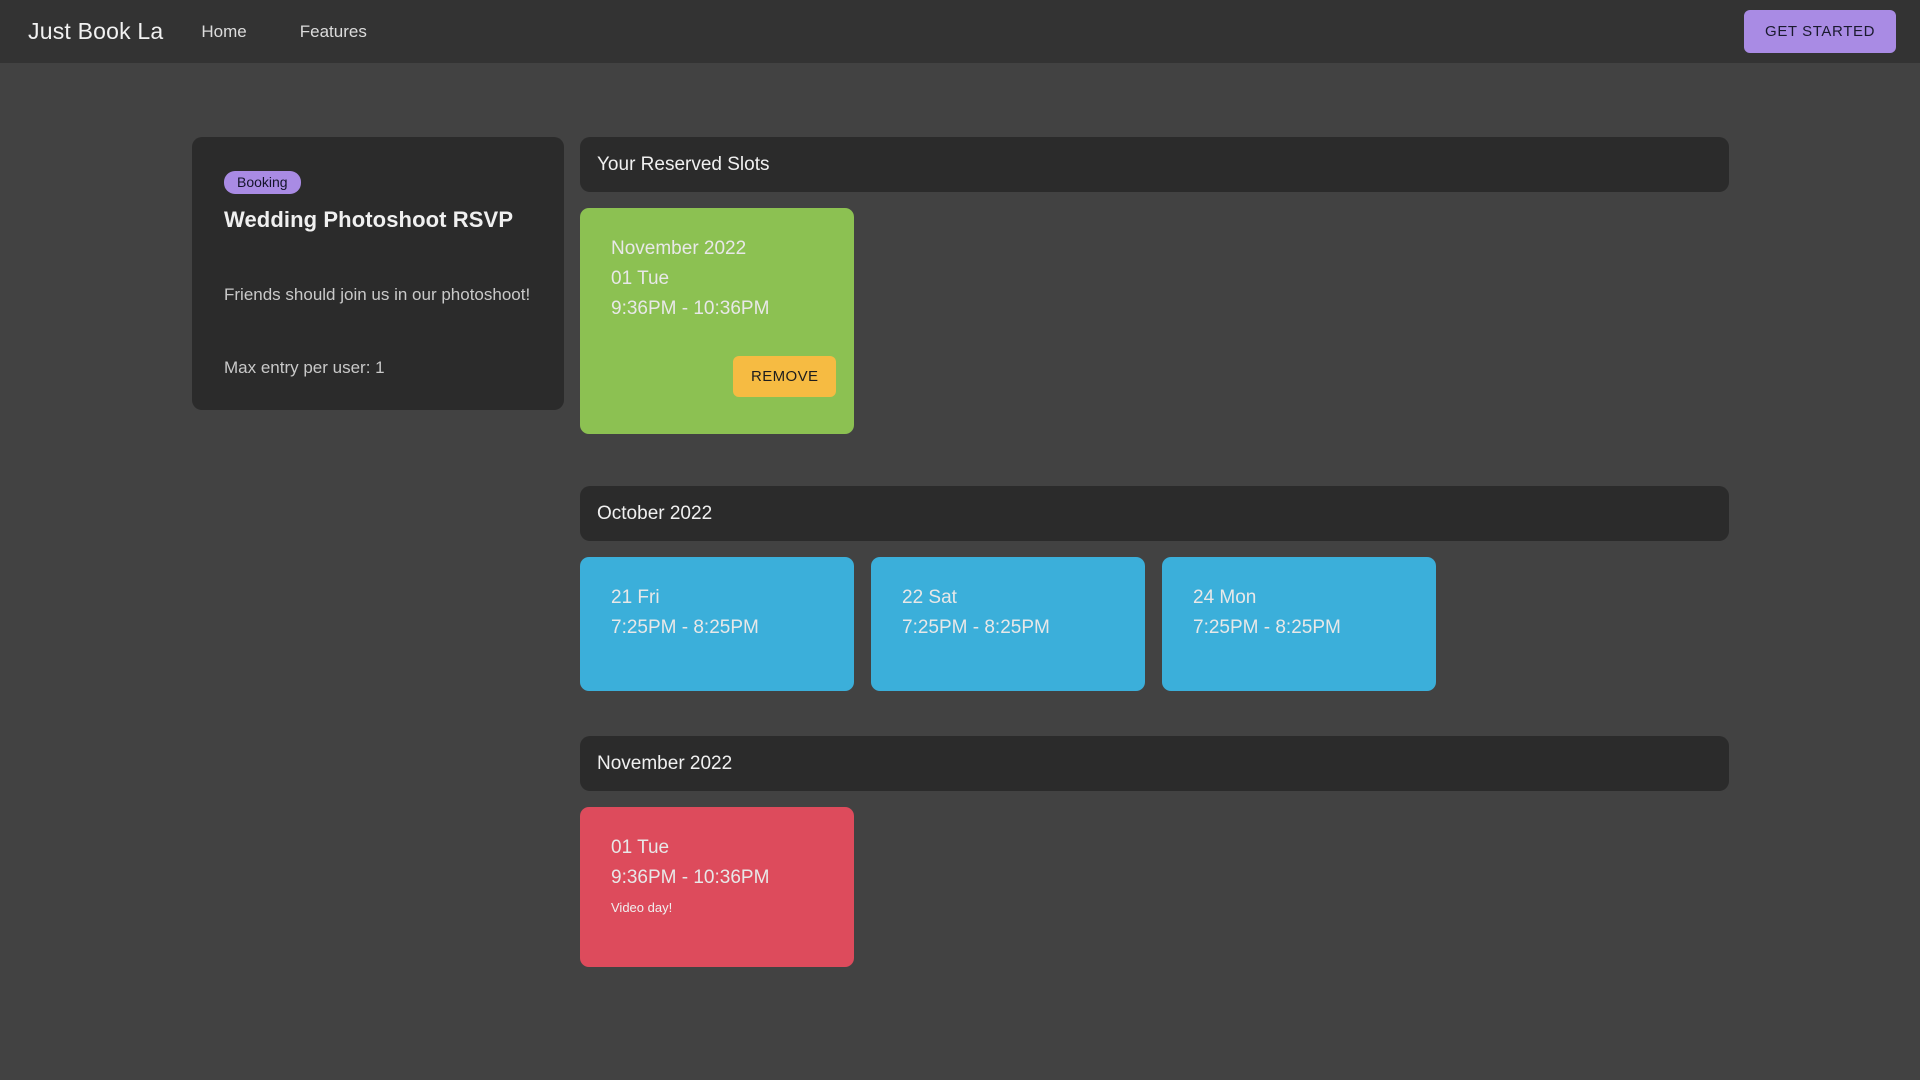 This screenshot has height=1080, width=1920. Describe the element at coordinates (95, 31) in the screenshot. I see `brand-logo: Just Book La` at that location.